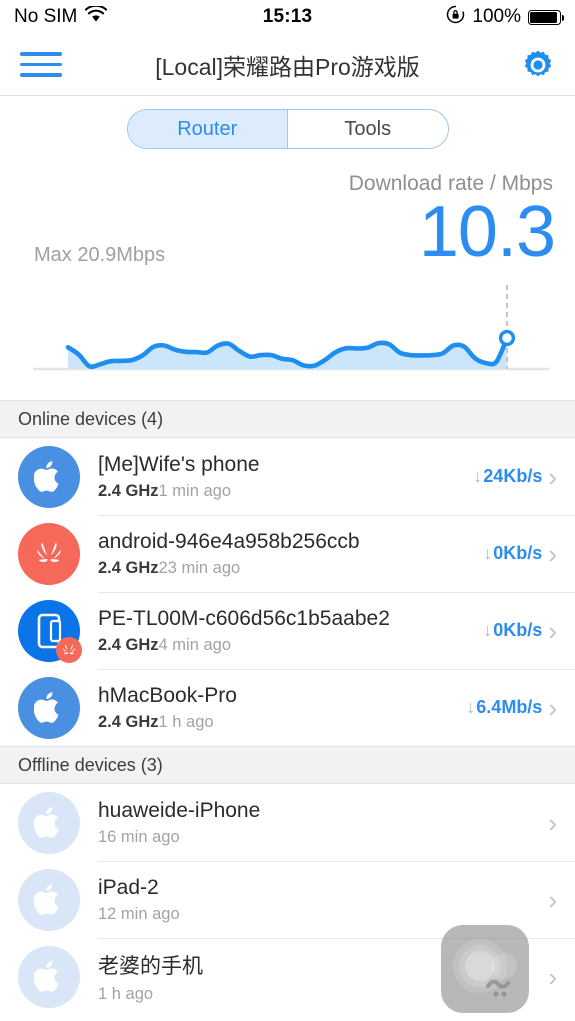  I want to click on device-subtitle: 2.4 GHz23 min ago, so click(290, 568).